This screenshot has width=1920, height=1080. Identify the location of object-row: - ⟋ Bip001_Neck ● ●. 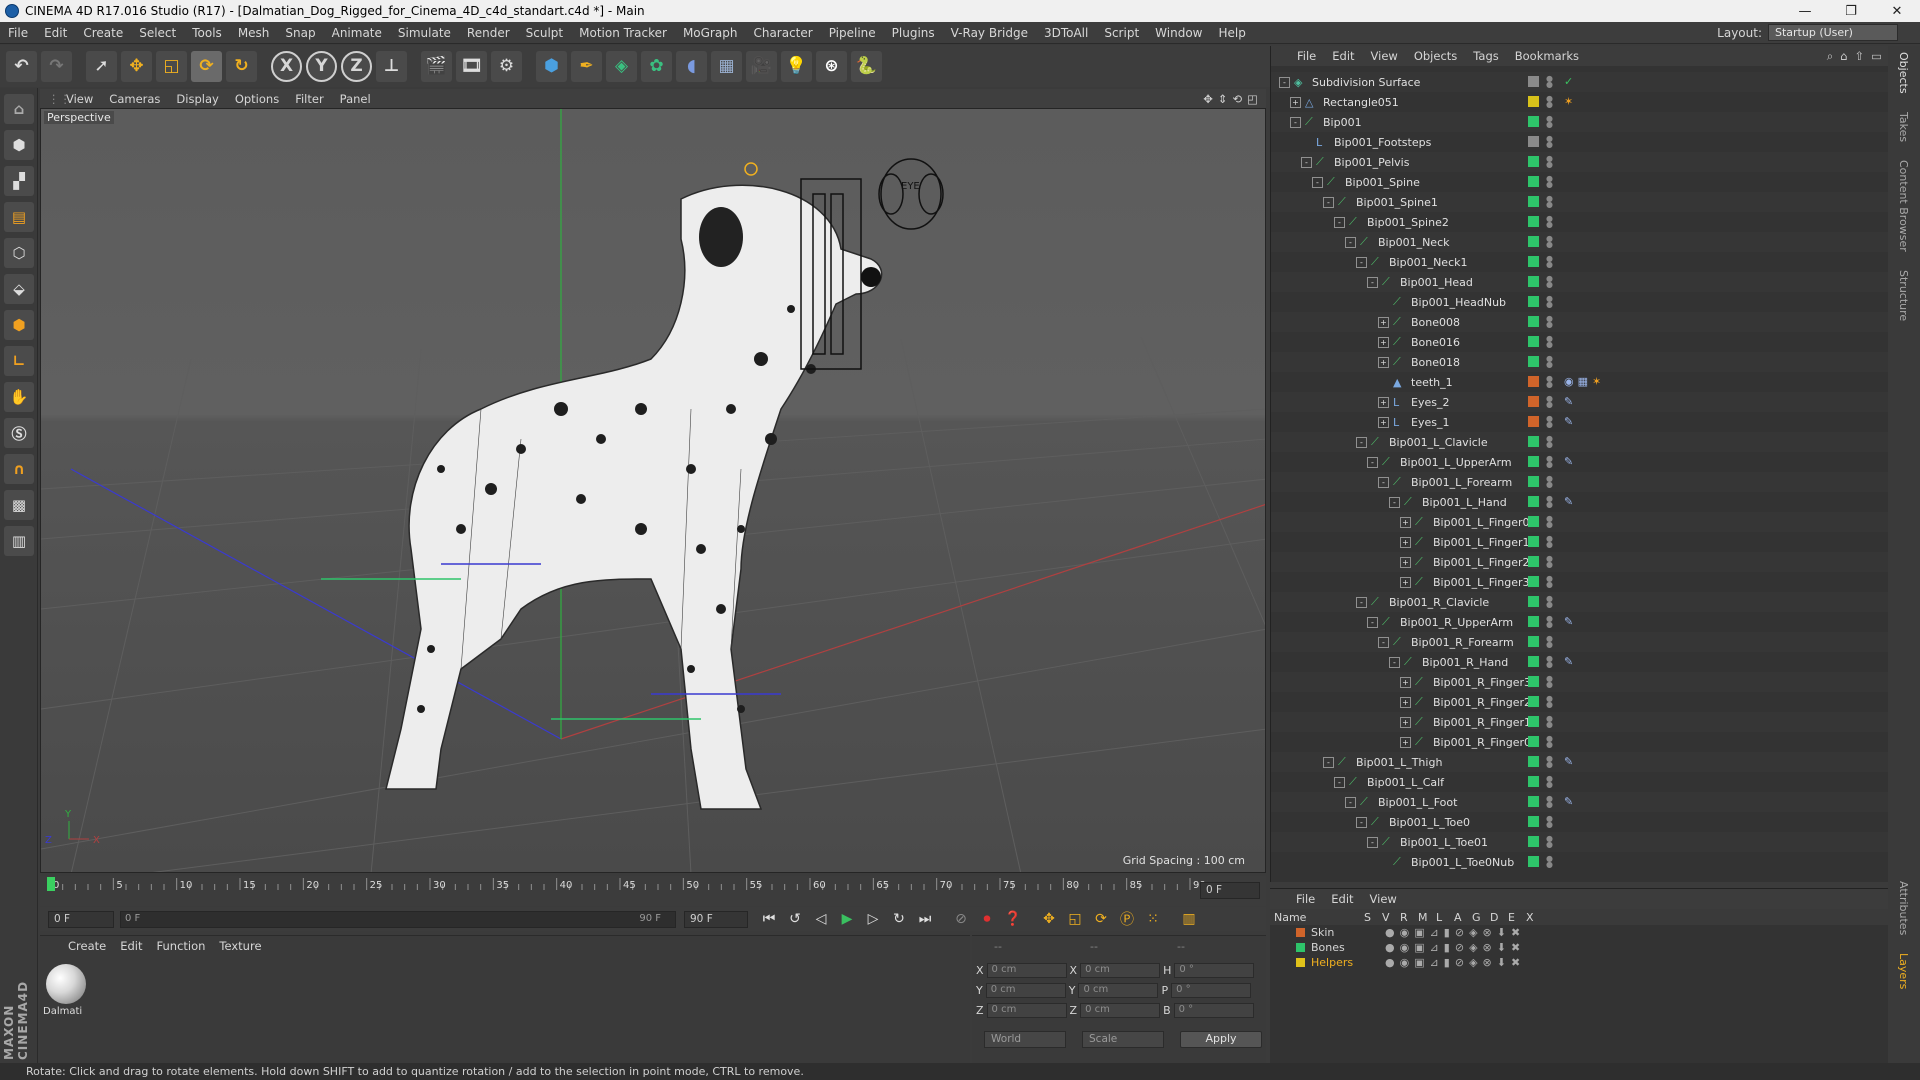
(1580, 242).